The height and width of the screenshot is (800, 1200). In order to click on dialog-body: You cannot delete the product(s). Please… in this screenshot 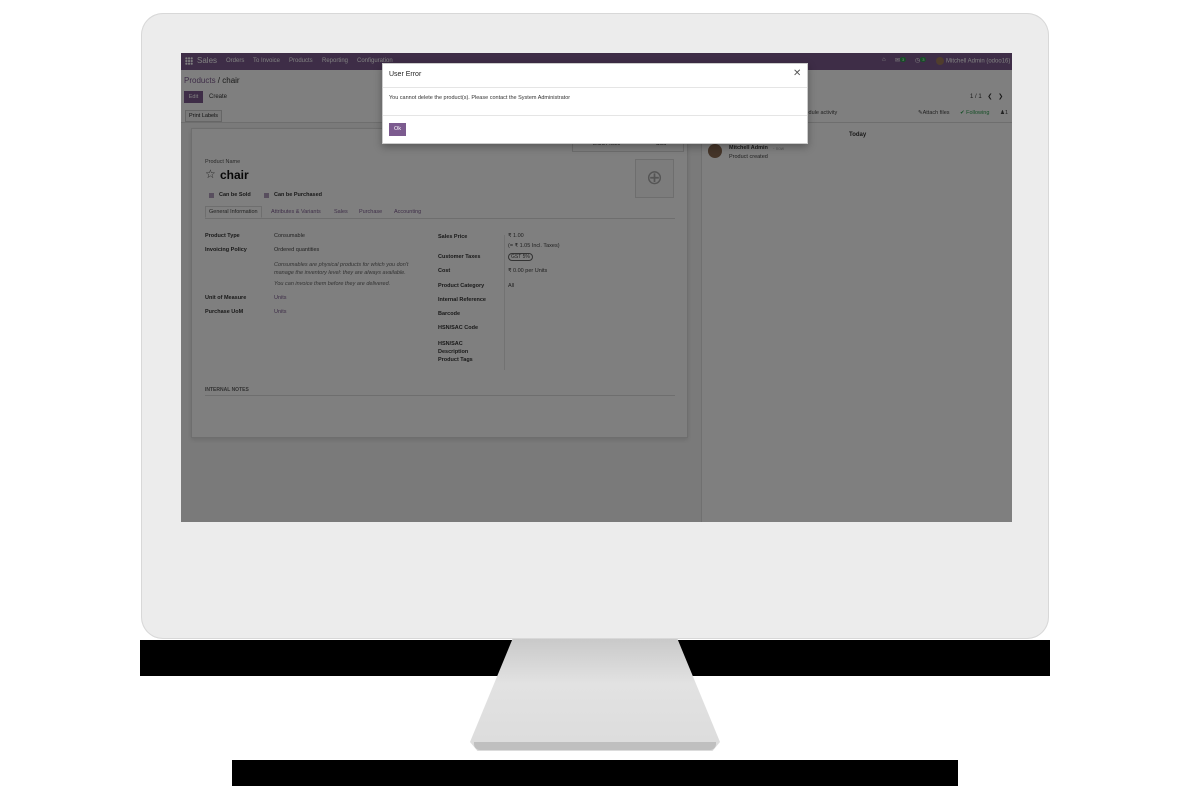, I will do `click(480, 98)`.